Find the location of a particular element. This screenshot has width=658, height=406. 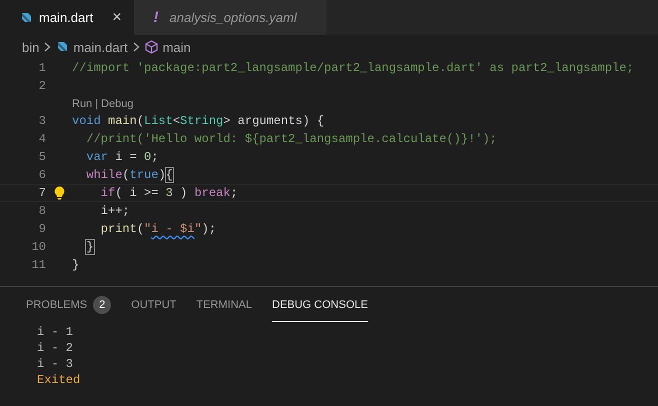

panel-tab: TERMINAL is located at coordinates (224, 309).